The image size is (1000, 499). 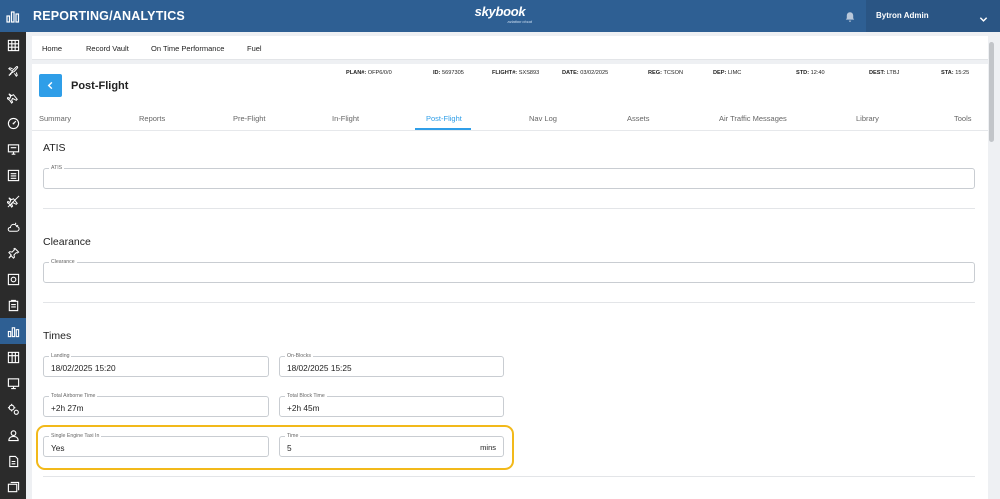 What do you see at coordinates (391, 365) in the screenshot?
I see `on-blocks-field: On-Blocks 18/02/2025 15:25` at bounding box center [391, 365].